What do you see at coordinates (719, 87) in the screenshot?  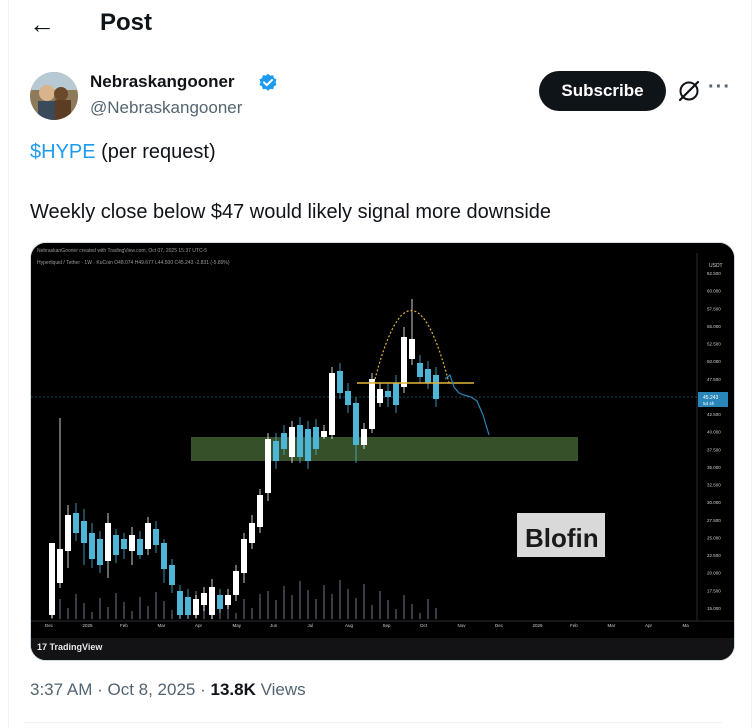 I see `more-options-icon: ···` at bounding box center [719, 87].